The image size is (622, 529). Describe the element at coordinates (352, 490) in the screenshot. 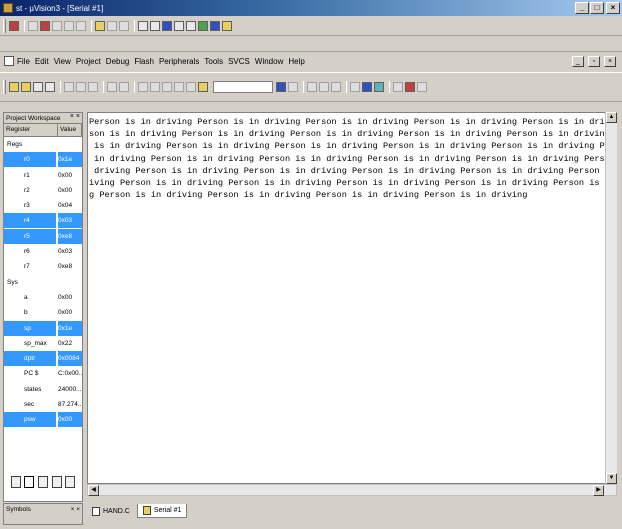

I see `horizontal-scrollbar: ◀ ▶` at that location.